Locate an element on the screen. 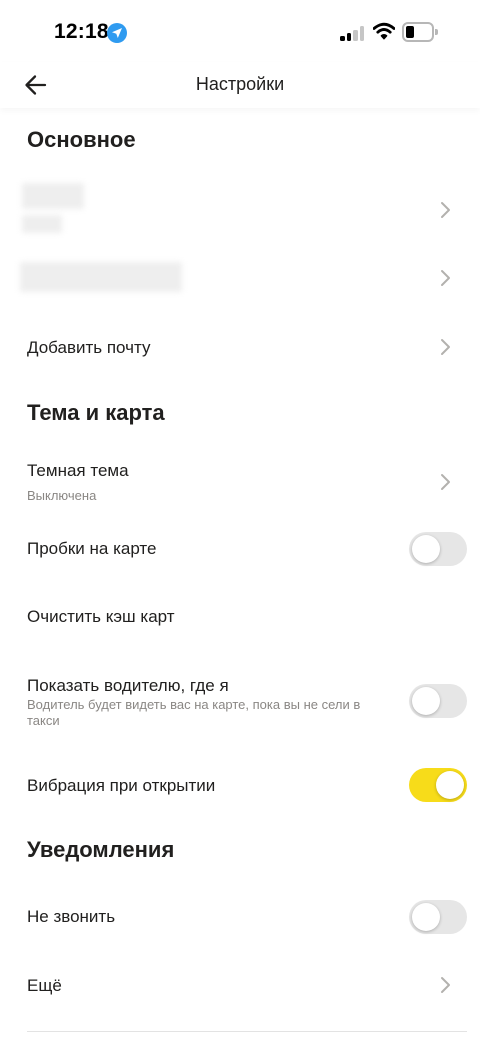 Image resolution: width=480 pixels, height=1041 pixels. more-row: Ещё is located at coordinates (240, 986).